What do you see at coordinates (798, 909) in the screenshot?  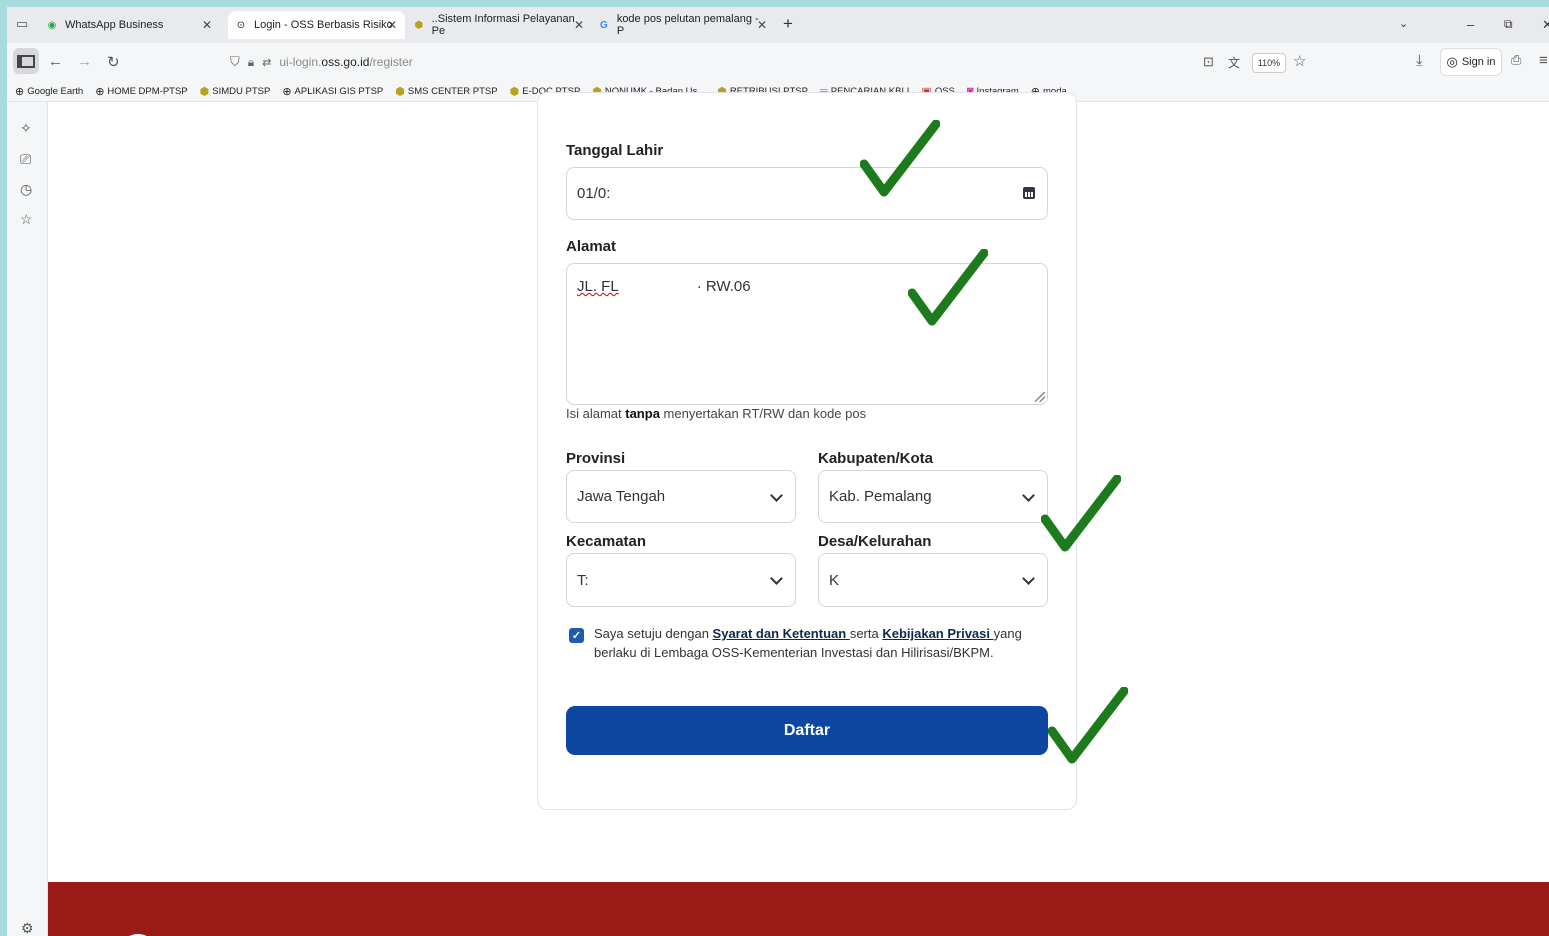 I see `page-footer` at bounding box center [798, 909].